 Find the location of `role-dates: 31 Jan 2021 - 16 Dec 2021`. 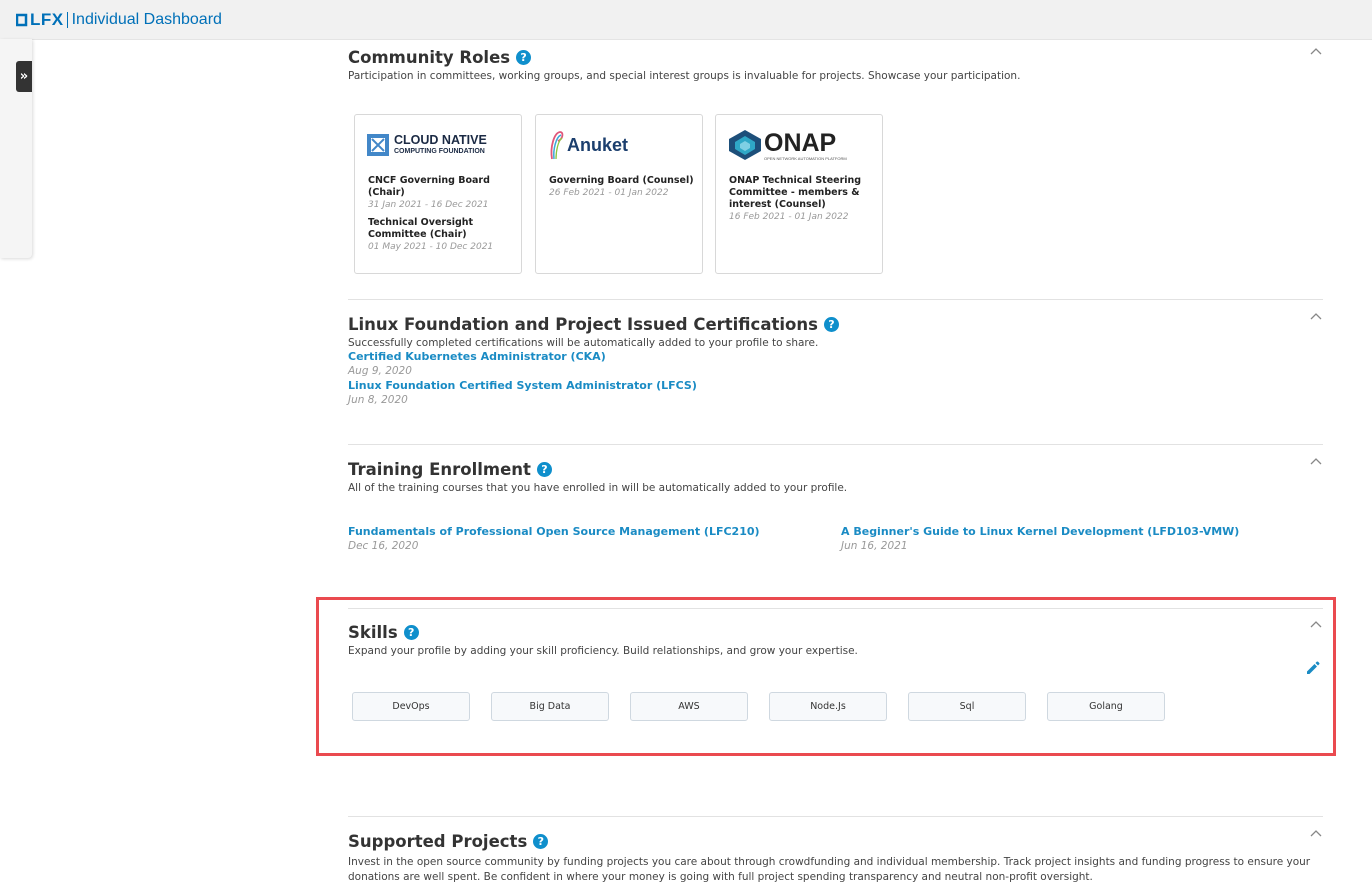

role-dates: 31 Jan 2021 - 16 Dec 2021 is located at coordinates (428, 205).